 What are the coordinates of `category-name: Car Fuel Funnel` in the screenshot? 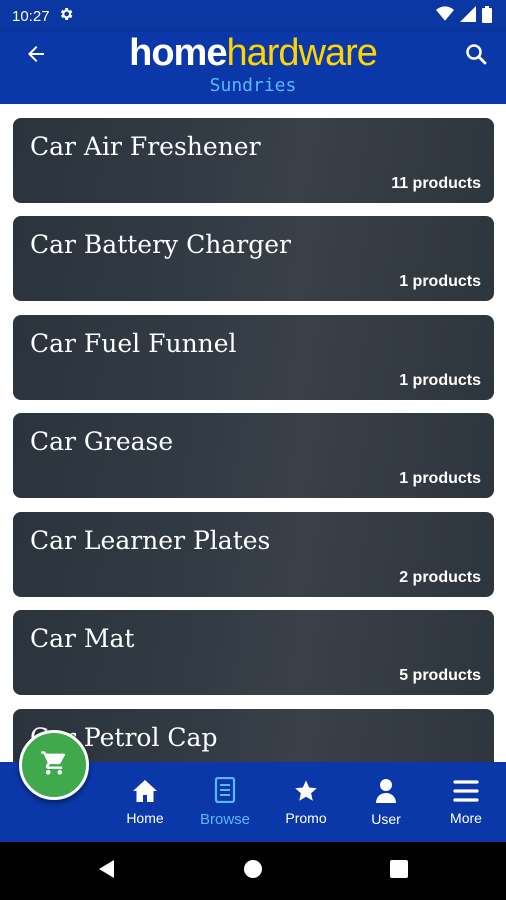 It's located at (133, 343).